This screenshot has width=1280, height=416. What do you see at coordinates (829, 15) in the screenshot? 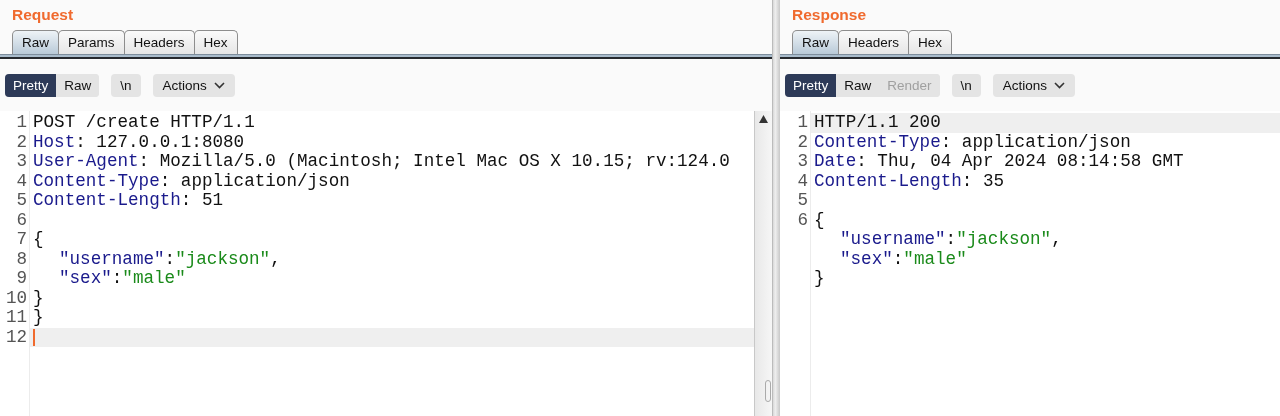
I see `pane-title: Response` at bounding box center [829, 15].